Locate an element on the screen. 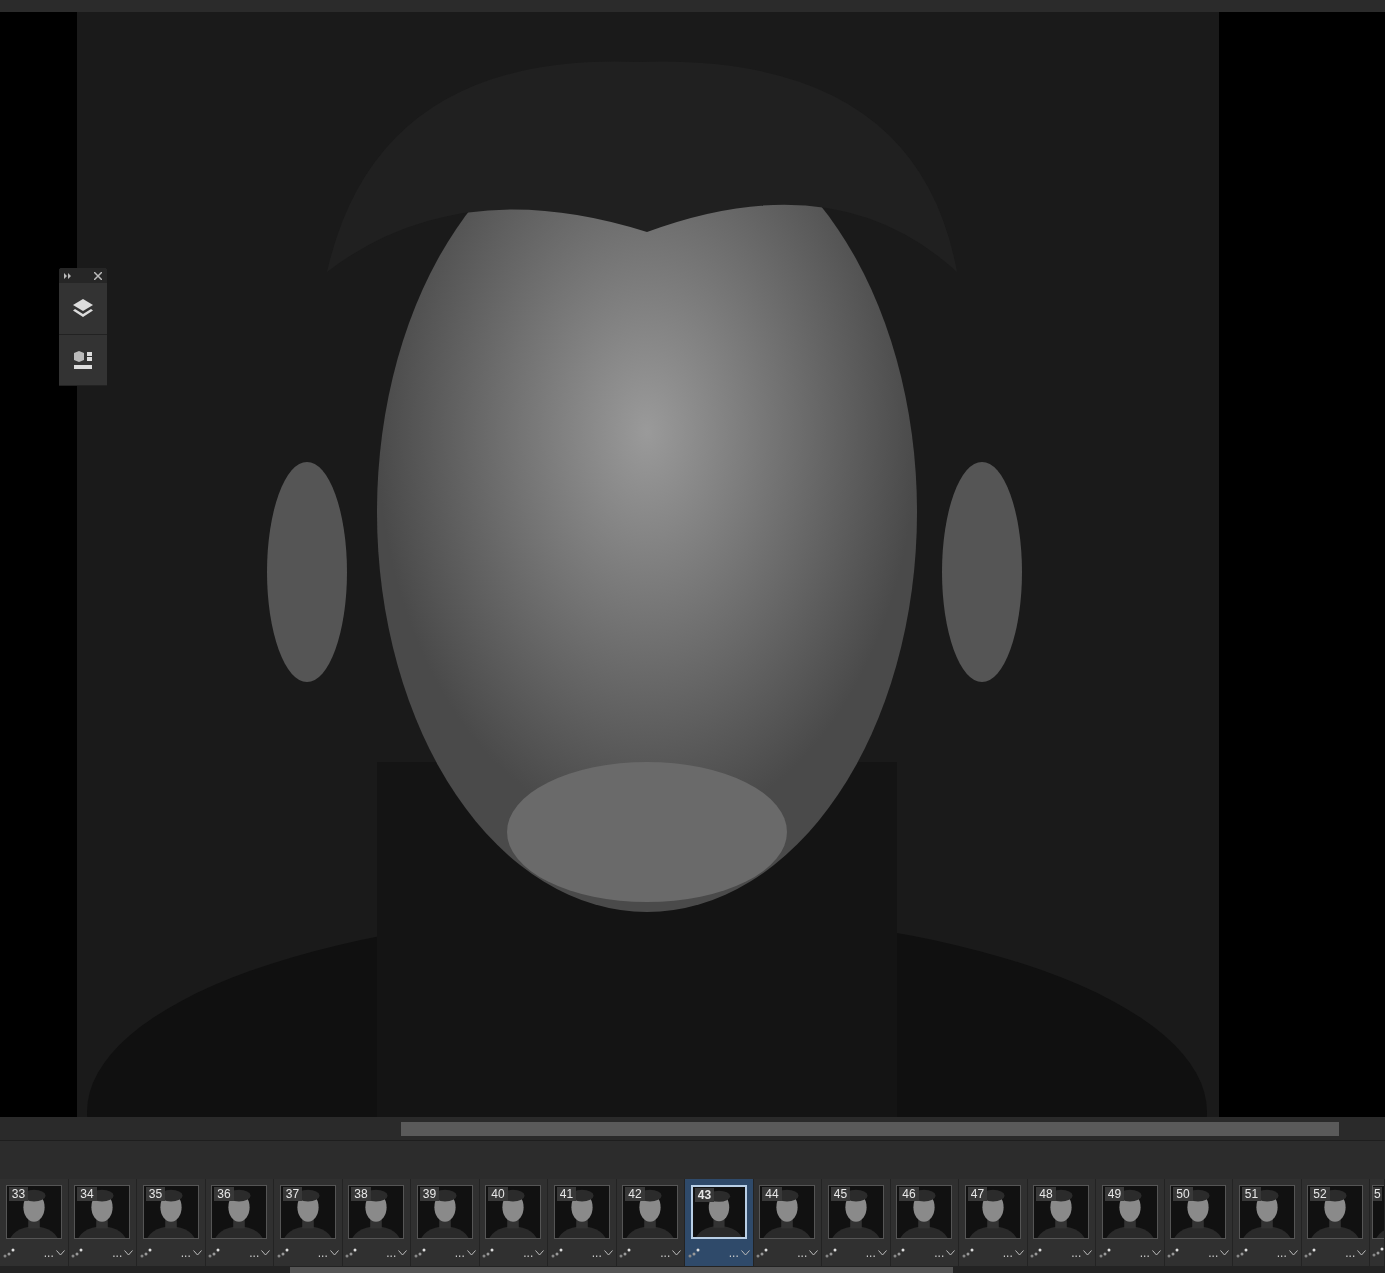  frame-number: 37 is located at coordinates (292, 1194).